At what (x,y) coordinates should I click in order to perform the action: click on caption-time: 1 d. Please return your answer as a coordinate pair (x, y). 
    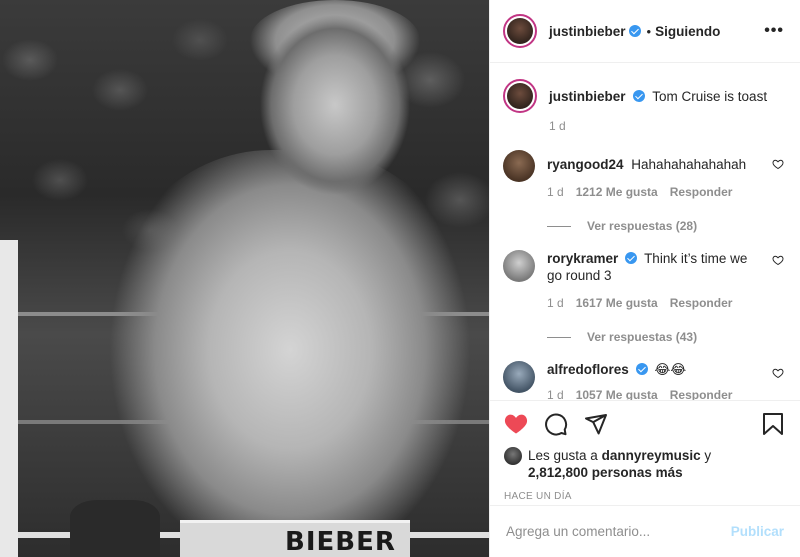
    Looking at the image, I should click on (557, 126).